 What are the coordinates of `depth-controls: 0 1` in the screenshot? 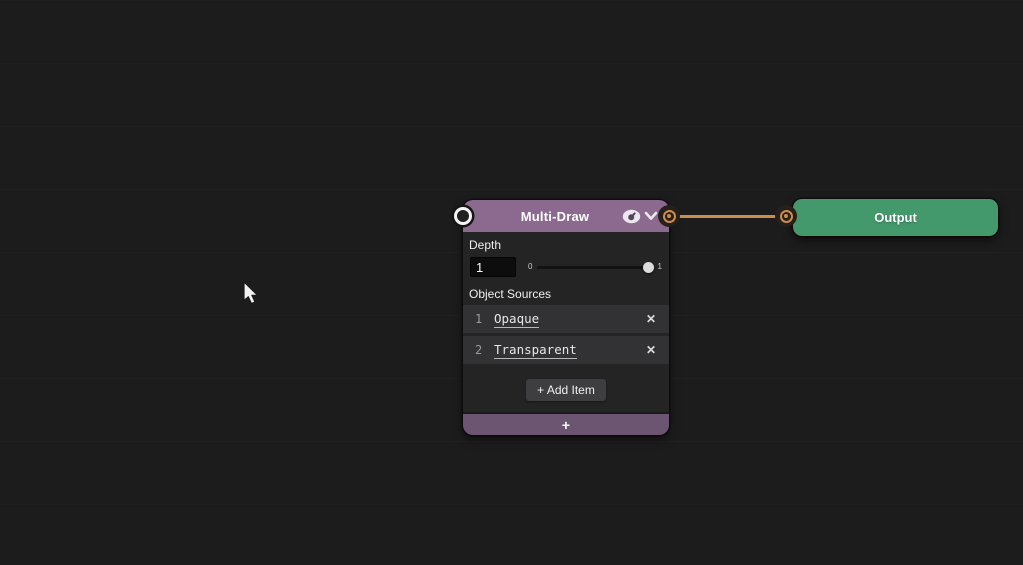 It's located at (566, 267).